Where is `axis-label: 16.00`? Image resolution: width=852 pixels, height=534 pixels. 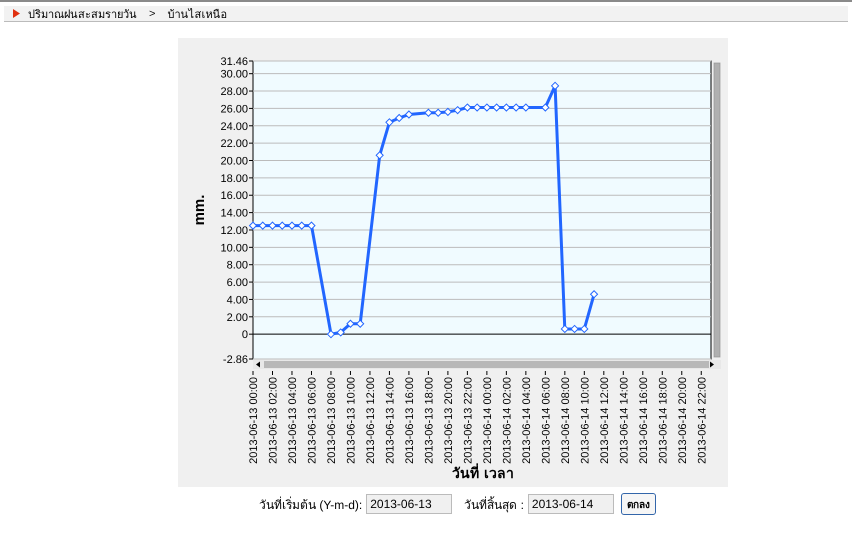
axis-label: 16.00 is located at coordinates (234, 196).